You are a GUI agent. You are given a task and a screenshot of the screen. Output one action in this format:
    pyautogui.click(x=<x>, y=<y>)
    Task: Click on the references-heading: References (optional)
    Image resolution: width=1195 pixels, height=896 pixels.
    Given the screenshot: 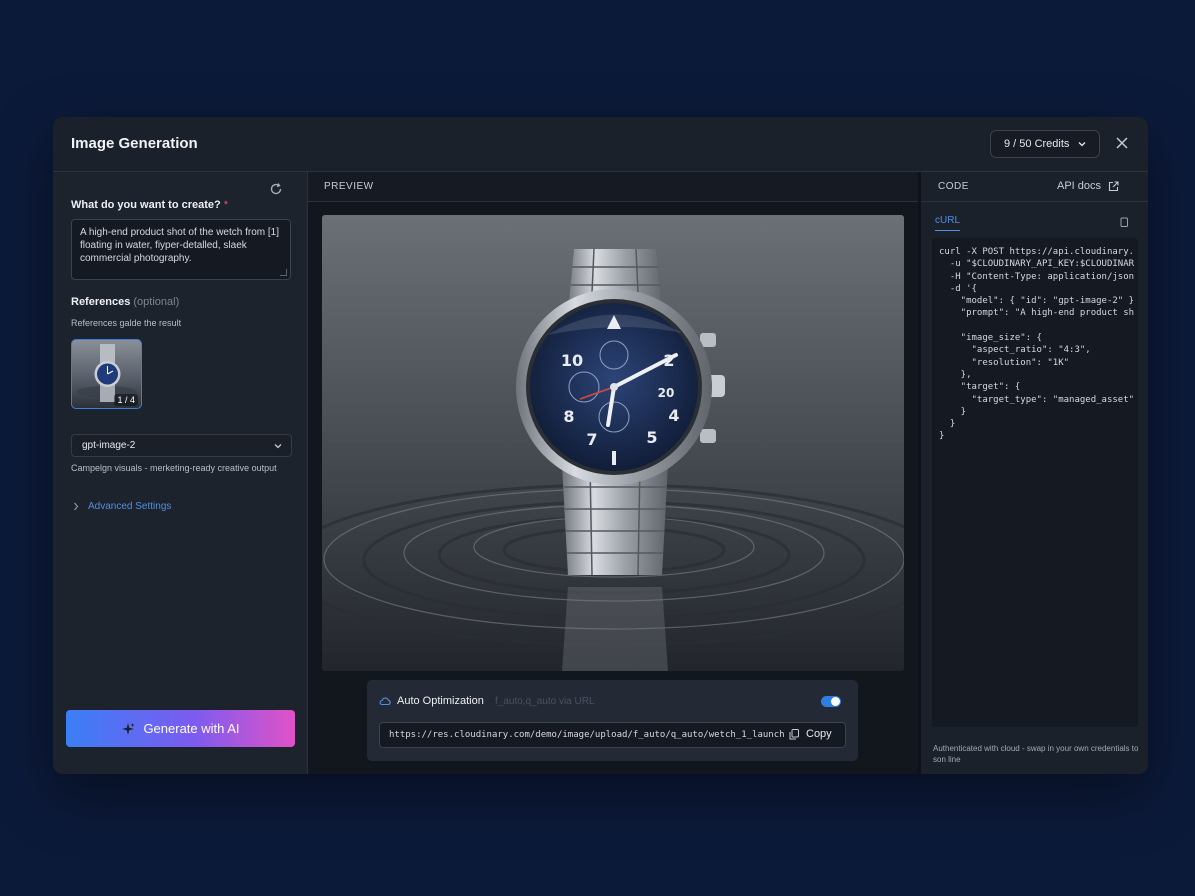 What is the action you would take?
    pyautogui.click(x=125, y=302)
    